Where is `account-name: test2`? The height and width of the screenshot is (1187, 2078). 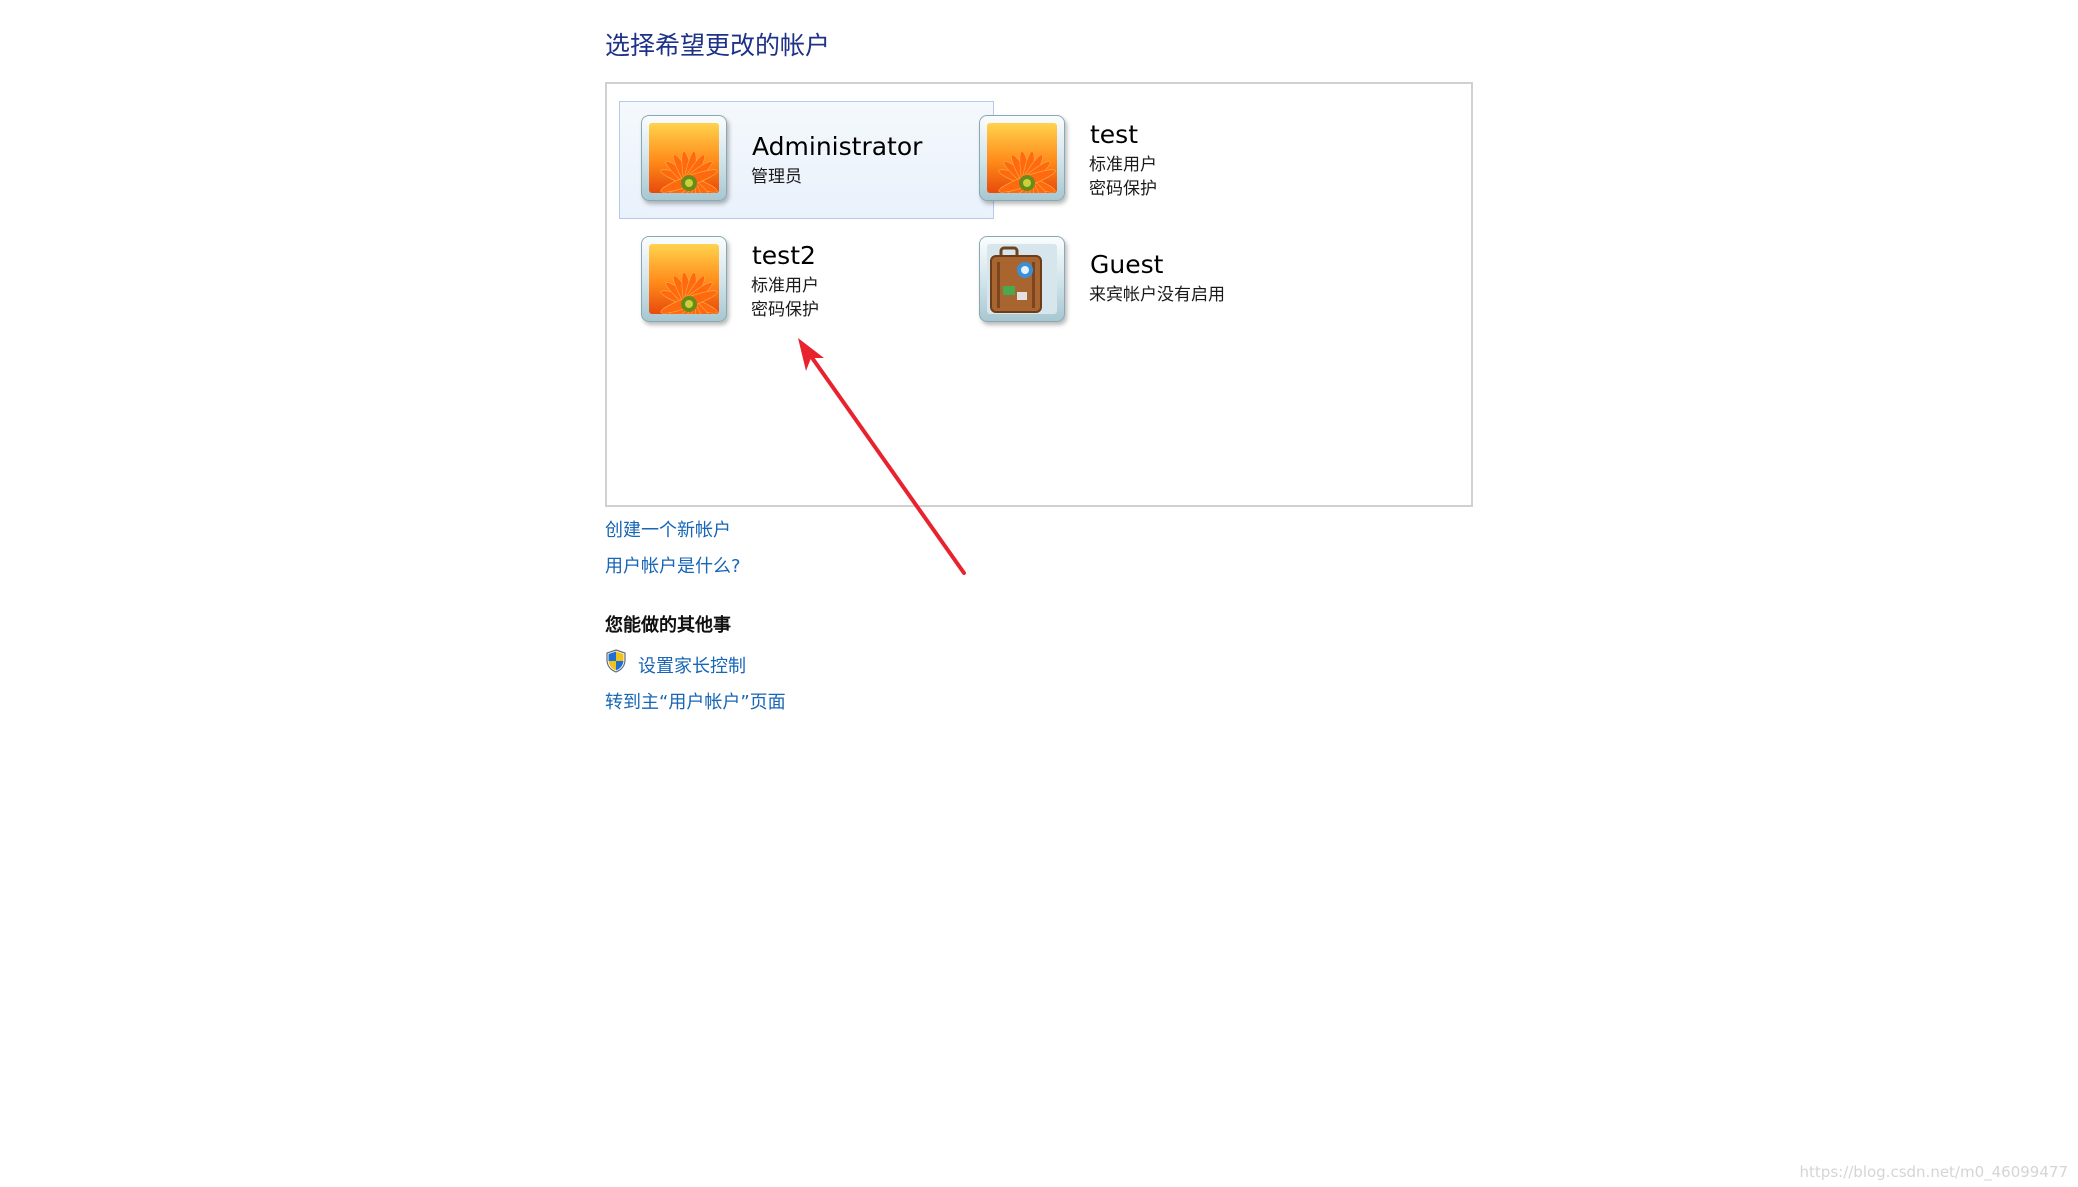 account-name: test2 is located at coordinates (784, 255).